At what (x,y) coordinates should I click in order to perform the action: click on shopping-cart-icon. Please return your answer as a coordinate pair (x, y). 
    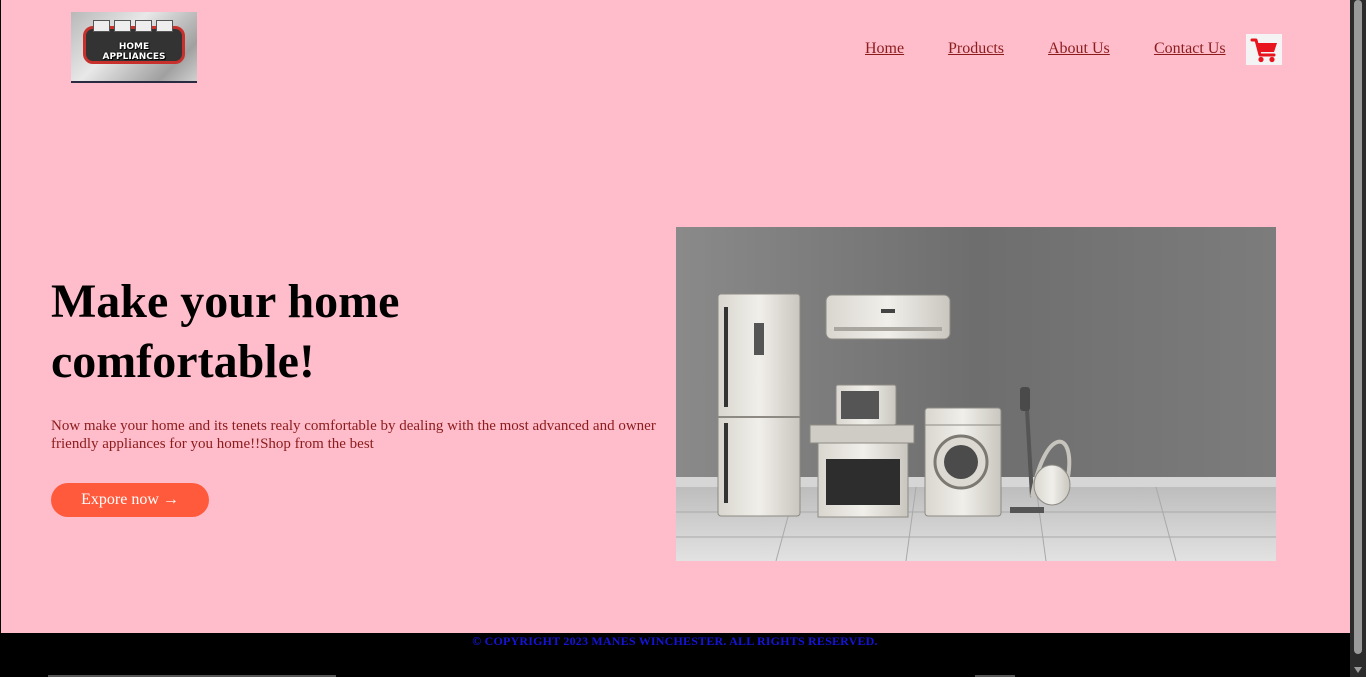
    Looking at the image, I should click on (1263, 50).